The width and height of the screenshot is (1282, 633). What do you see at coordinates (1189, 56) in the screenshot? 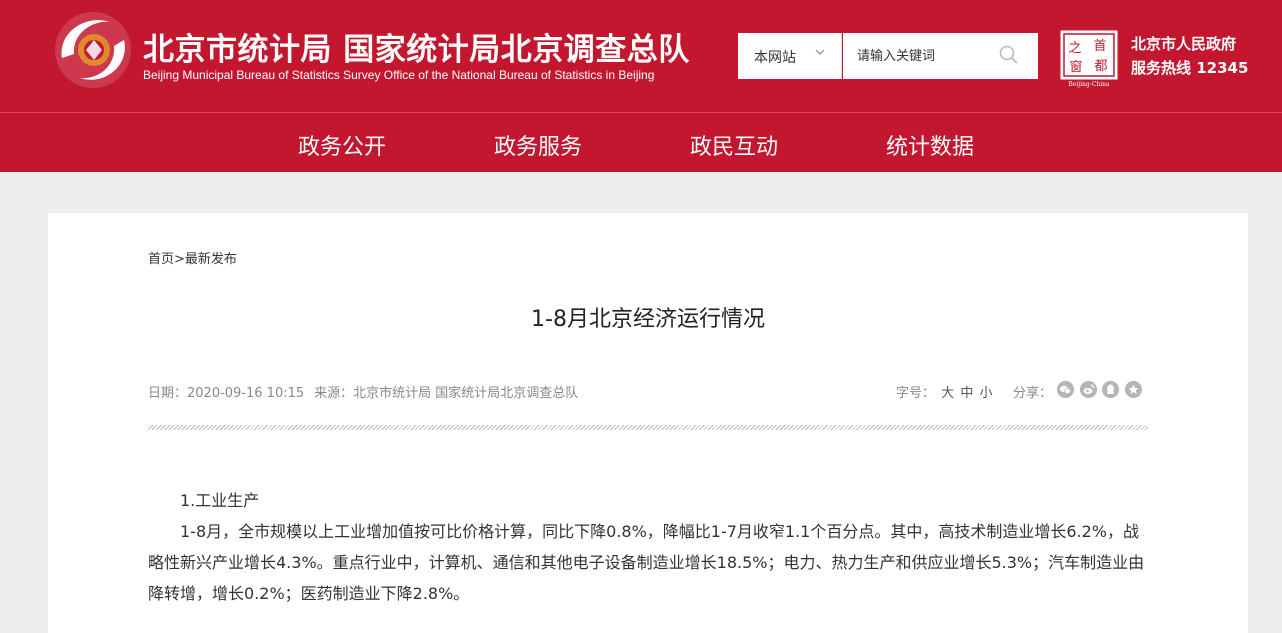
I see `gov-hotline: 北京市人民政府 服务热线 12345` at bounding box center [1189, 56].